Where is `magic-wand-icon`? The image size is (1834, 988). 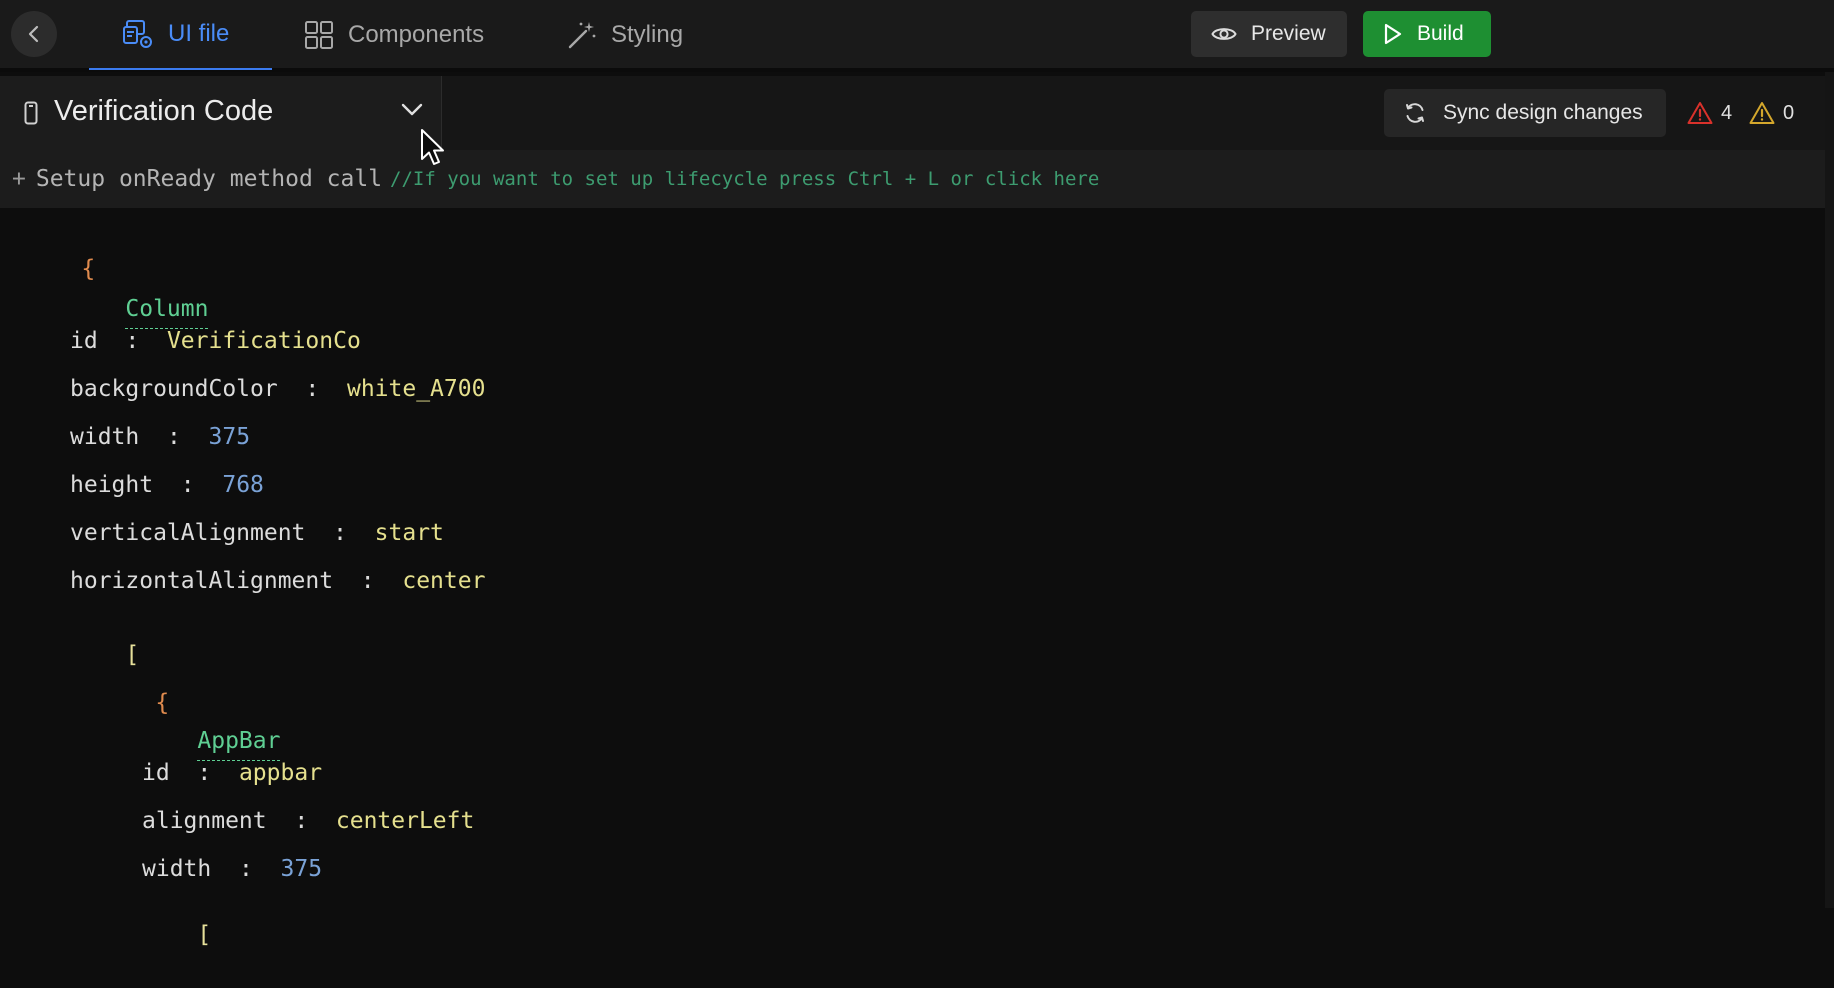
magic-wand-icon is located at coordinates (582, 35).